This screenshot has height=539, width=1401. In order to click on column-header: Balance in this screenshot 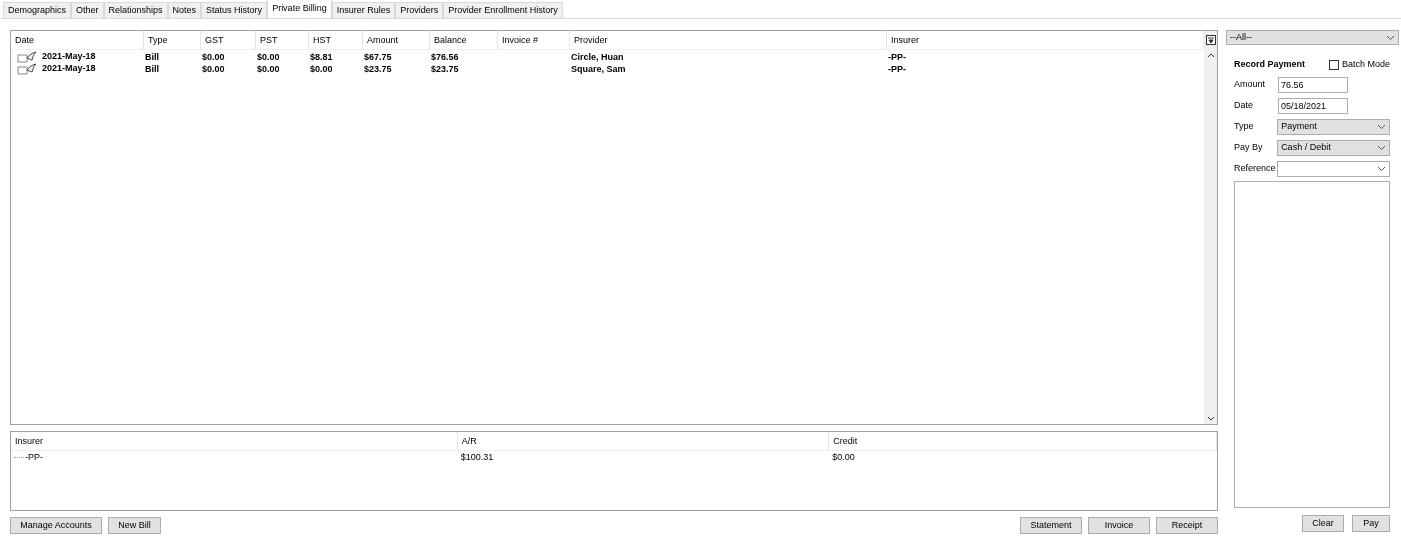, I will do `click(464, 40)`.